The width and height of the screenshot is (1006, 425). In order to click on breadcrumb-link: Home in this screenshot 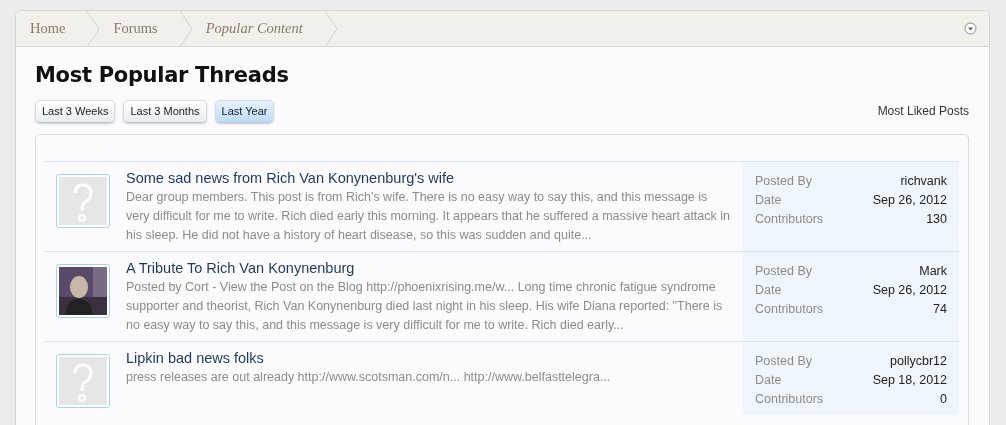, I will do `click(52, 28)`.